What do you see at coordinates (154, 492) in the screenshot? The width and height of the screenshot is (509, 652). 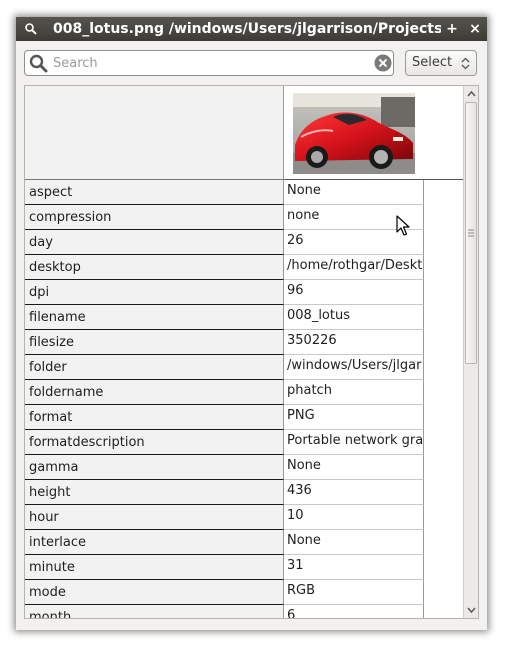 I see `property-key: height` at bounding box center [154, 492].